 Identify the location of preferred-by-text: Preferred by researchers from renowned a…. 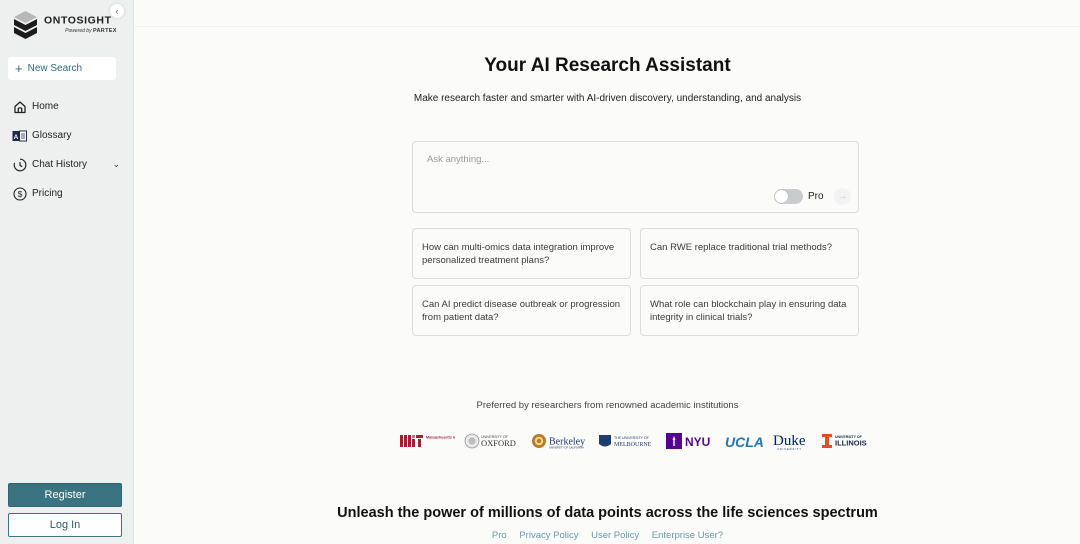
(607, 405).